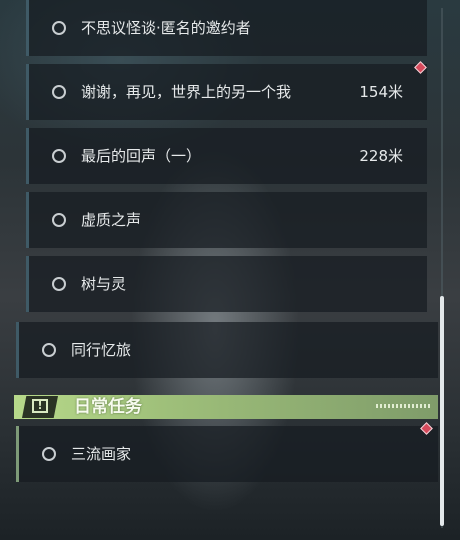  I want to click on quest-item: 谢谢，再见，世界上的另一个我 154米, so click(226, 92).